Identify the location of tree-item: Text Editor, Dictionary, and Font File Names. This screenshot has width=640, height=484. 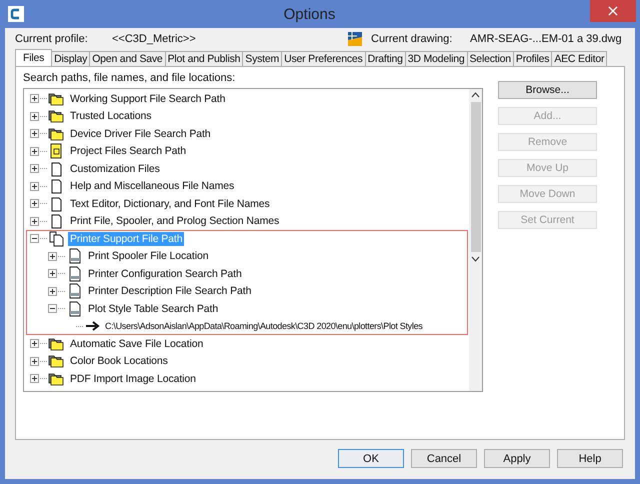
(170, 203).